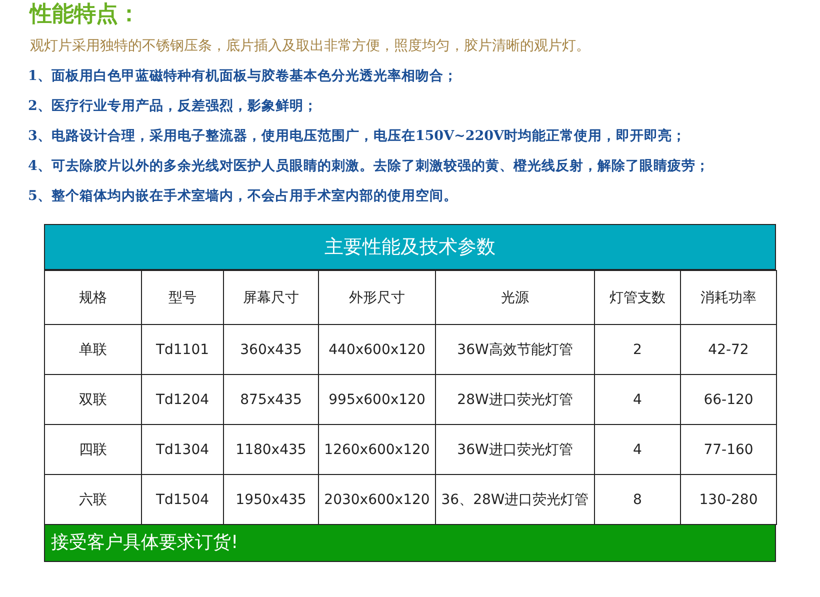 The image size is (820, 597). I want to click on column-header: 灯管支数, so click(637, 297).